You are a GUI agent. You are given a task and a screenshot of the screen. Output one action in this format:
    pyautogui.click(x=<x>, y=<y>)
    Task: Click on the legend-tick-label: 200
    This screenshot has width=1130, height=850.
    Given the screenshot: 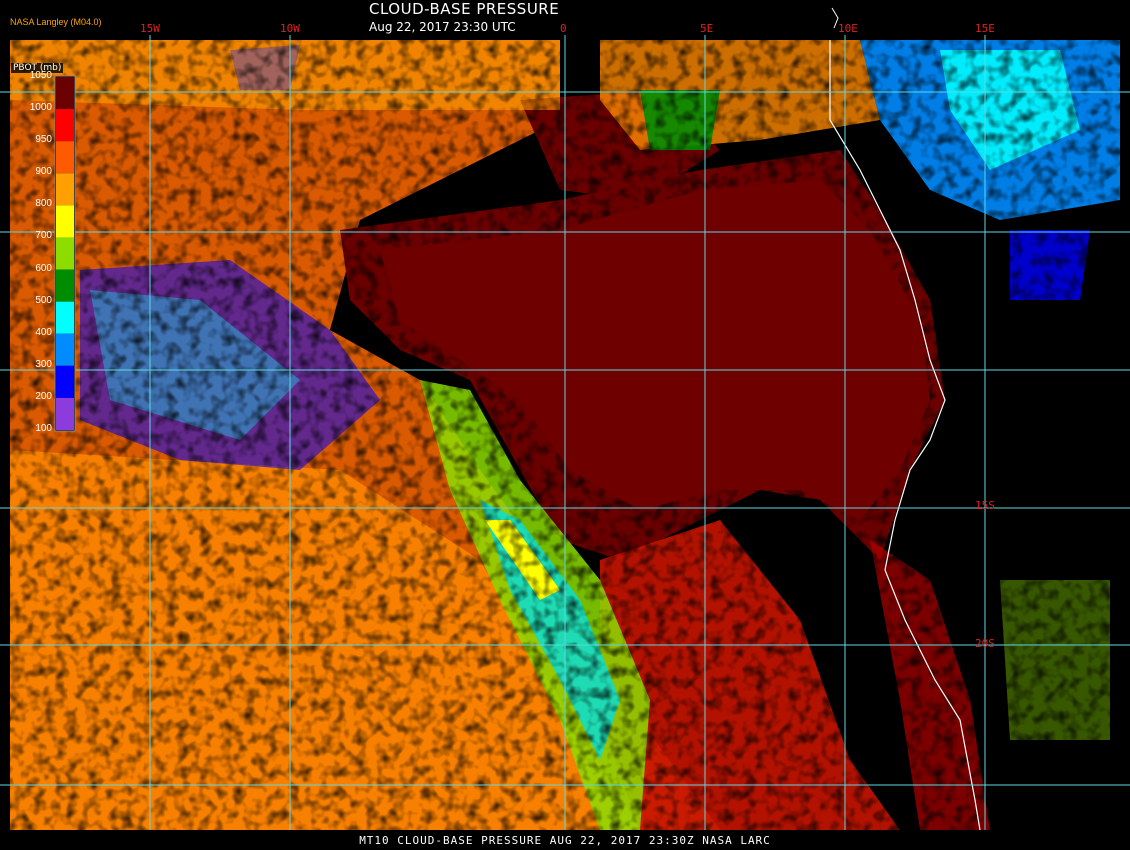 What is the action you would take?
    pyautogui.click(x=43, y=396)
    